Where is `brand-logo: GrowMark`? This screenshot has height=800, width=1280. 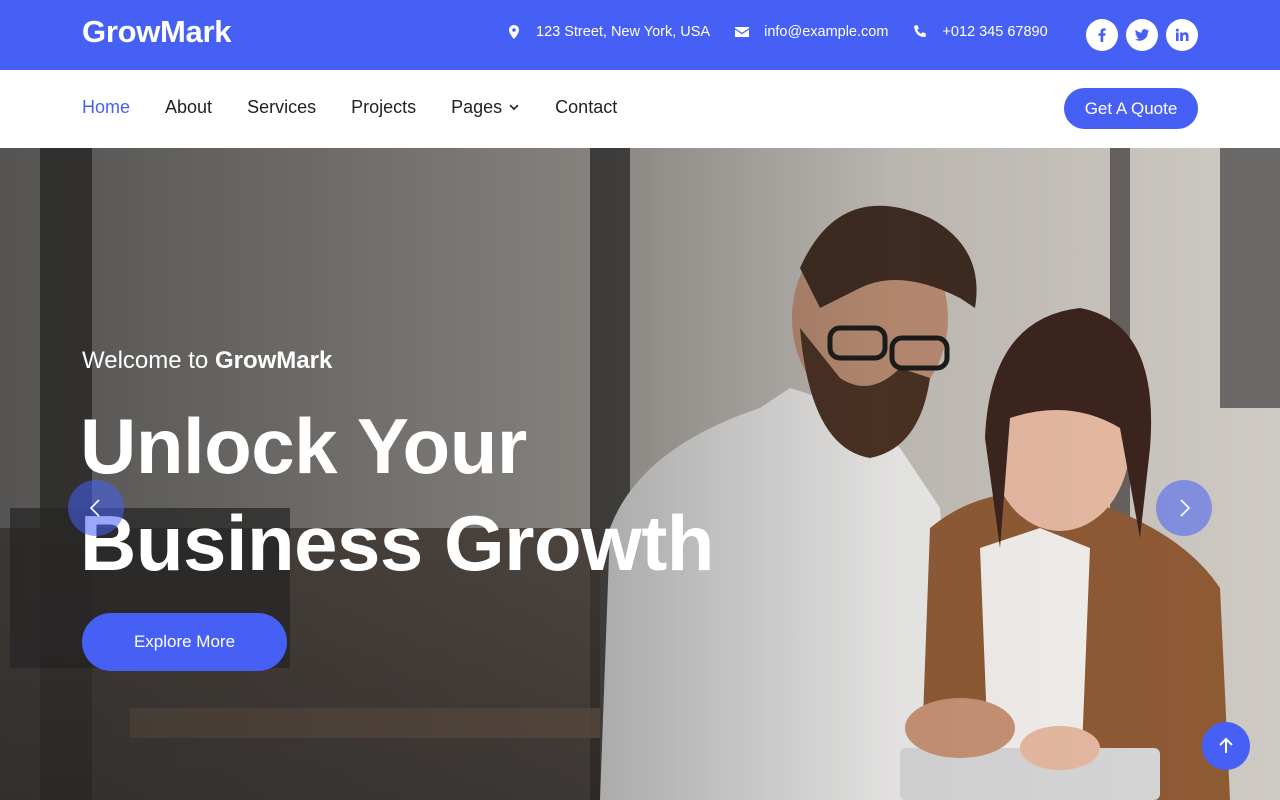
brand-logo: GrowMark is located at coordinates (157, 32).